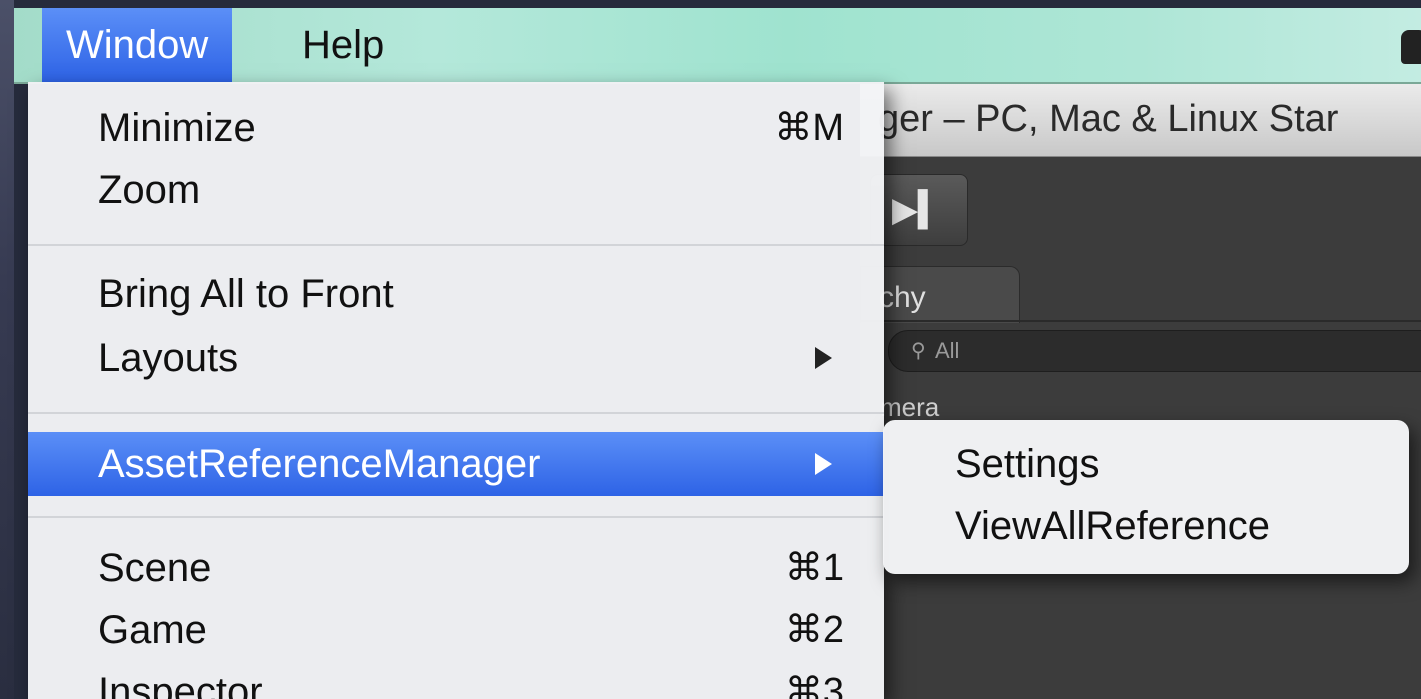 This screenshot has height=699, width=1421. Describe the element at coordinates (456, 190) in the screenshot. I see `menu-item-zoom: Zoom` at that location.